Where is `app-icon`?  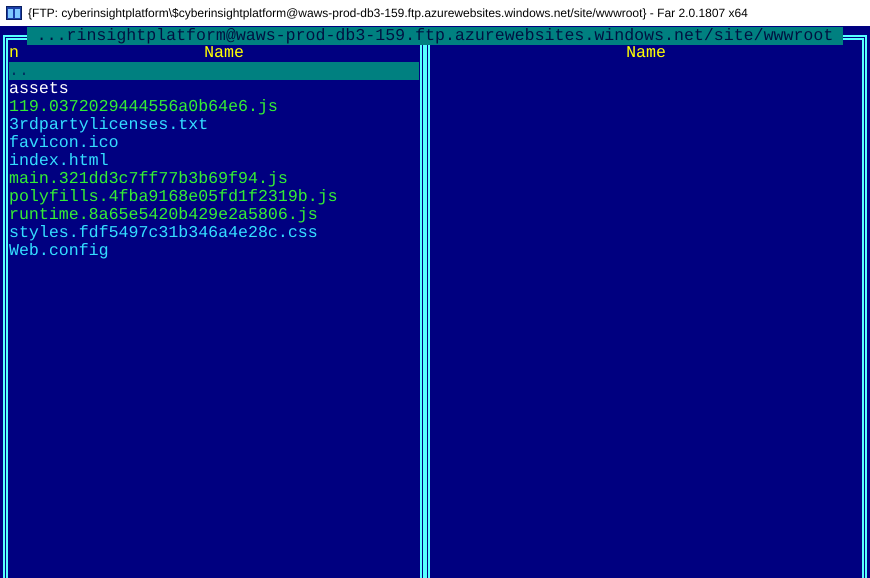 app-icon is located at coordinates (14, 13).